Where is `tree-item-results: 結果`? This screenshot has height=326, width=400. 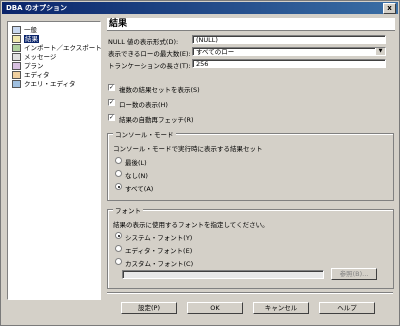
tree-item-results: 結果 is located at coordinates (25, 39).